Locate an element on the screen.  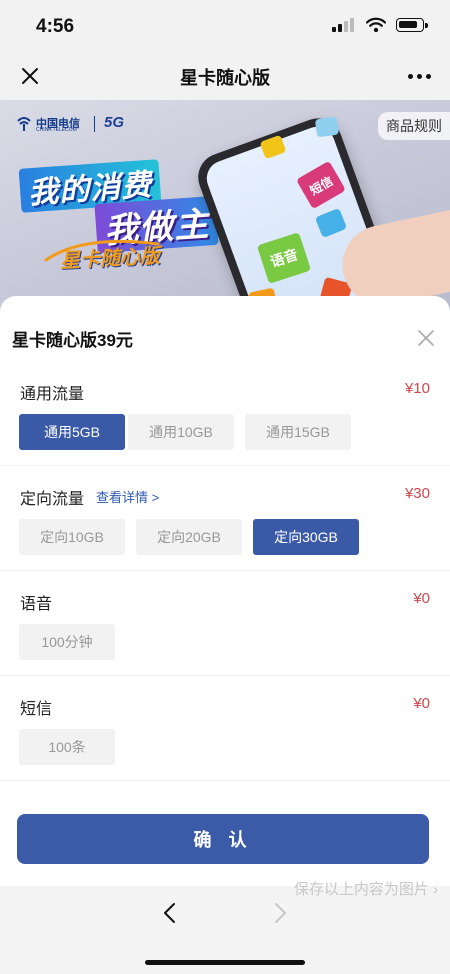
wifi-icon is located at coordinates (376, 25).